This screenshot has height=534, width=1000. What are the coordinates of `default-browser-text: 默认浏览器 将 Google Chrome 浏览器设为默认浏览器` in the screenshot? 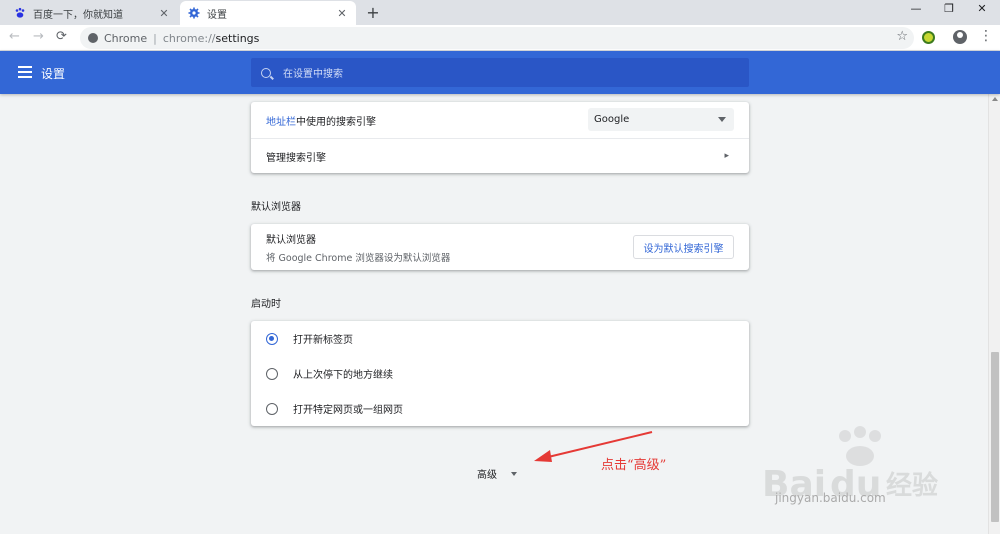 It's located at (358, 247).